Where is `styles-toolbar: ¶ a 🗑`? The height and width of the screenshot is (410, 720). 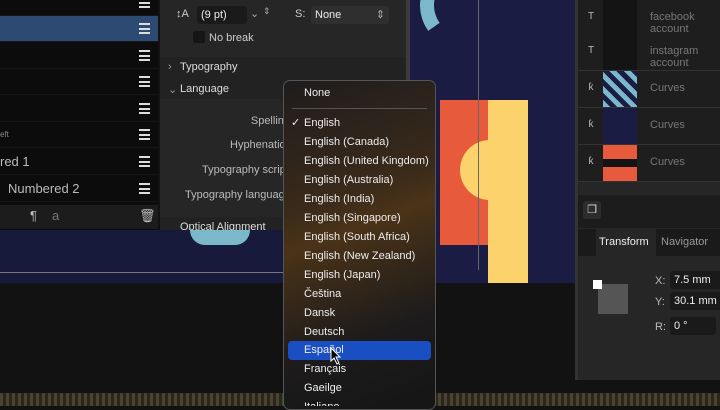 styles-toolbar: ¶ a 🗑 is located at coordinates (79, 217).